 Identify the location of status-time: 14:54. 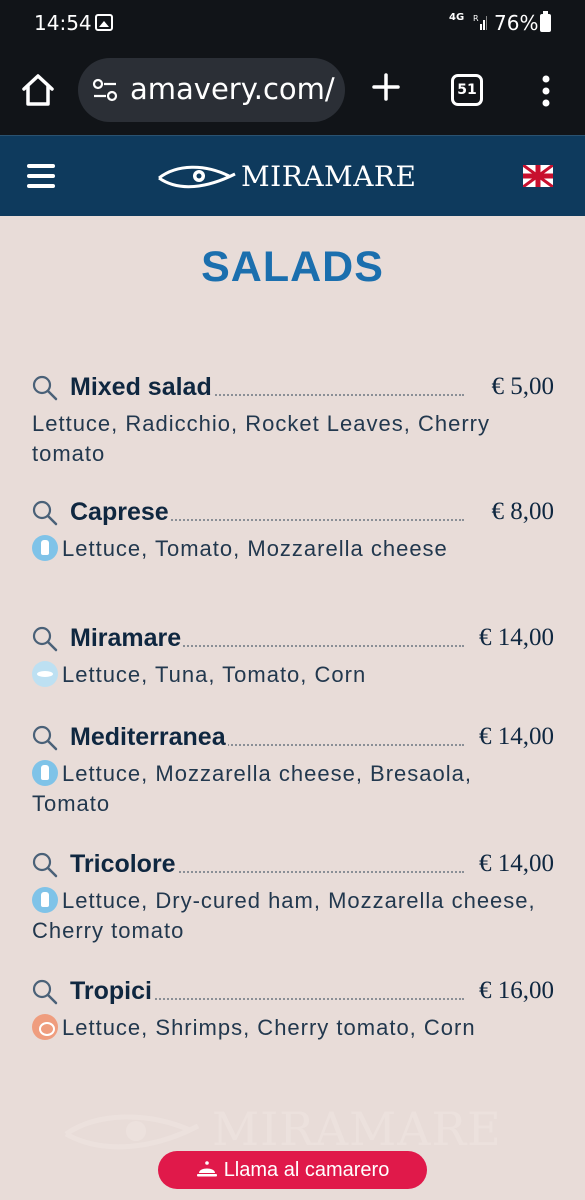
(63, 23).